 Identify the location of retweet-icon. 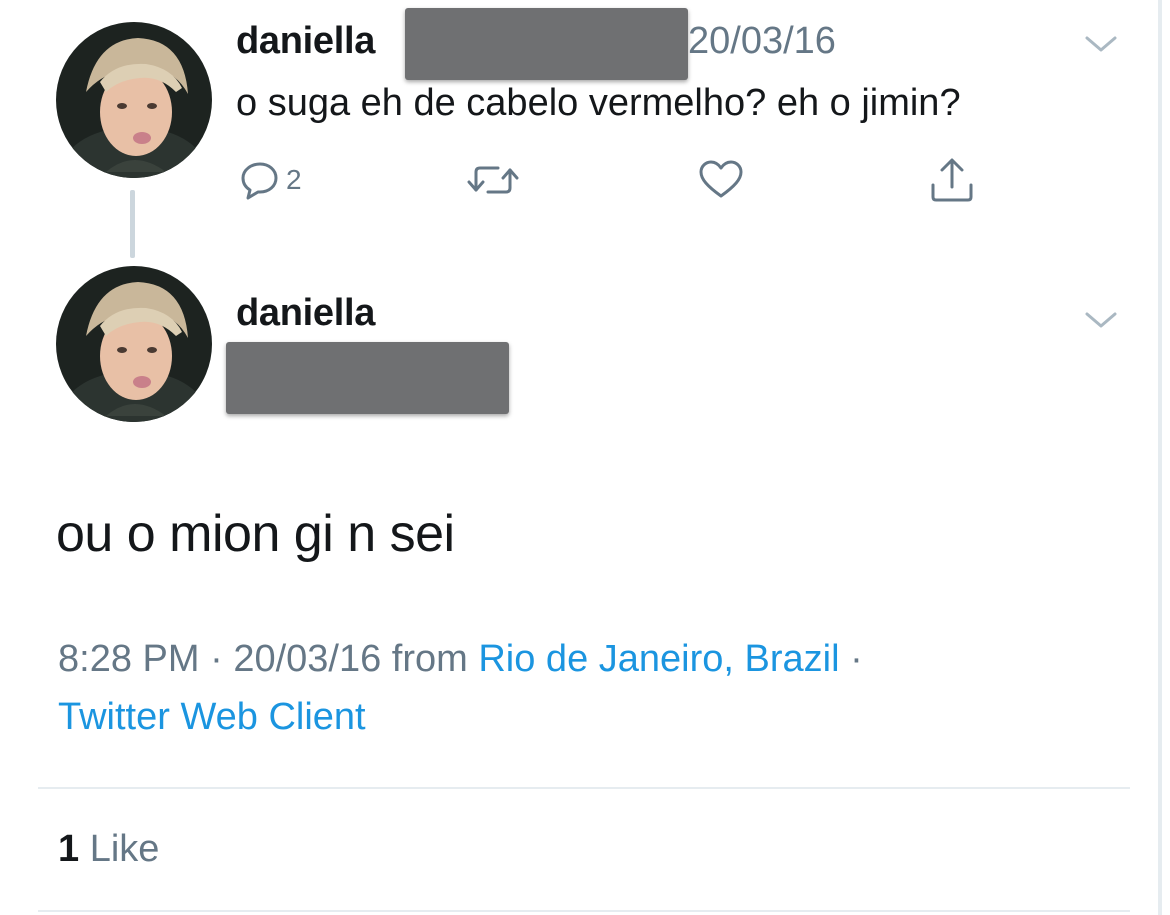
(493, 180).